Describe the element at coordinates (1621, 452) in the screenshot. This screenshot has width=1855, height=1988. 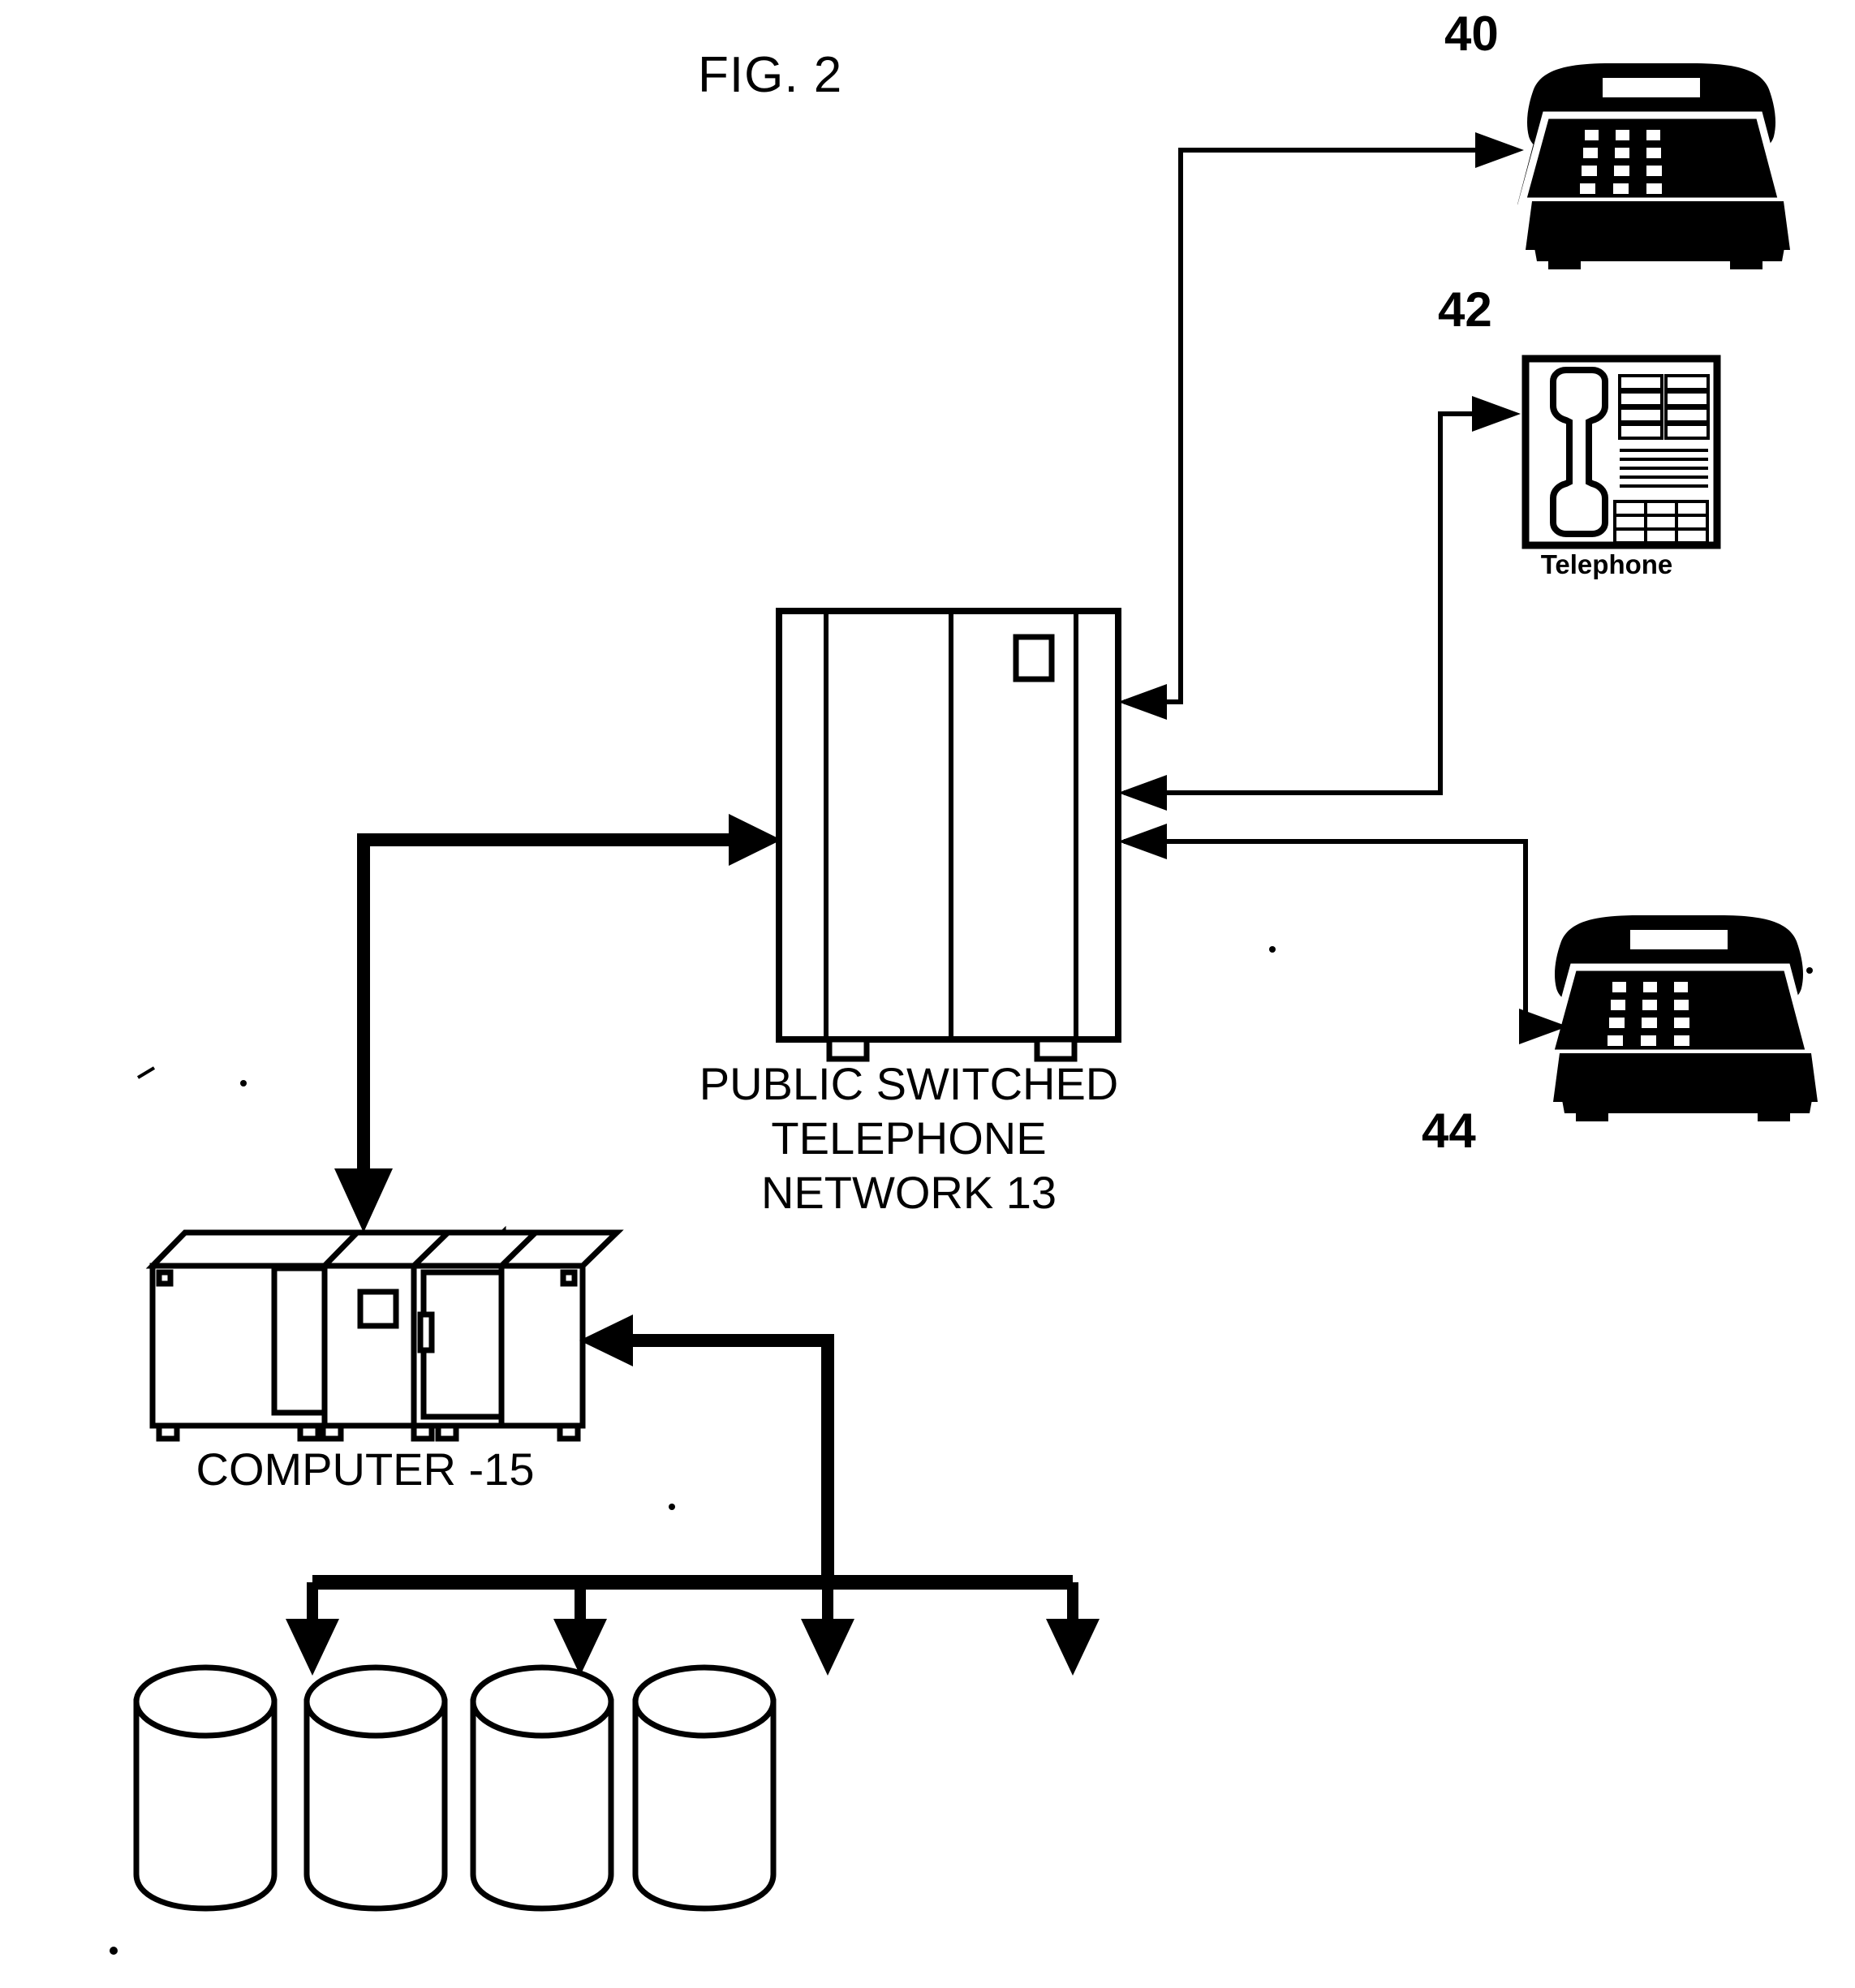
I see `wall-telephone-42-icon` at that location.